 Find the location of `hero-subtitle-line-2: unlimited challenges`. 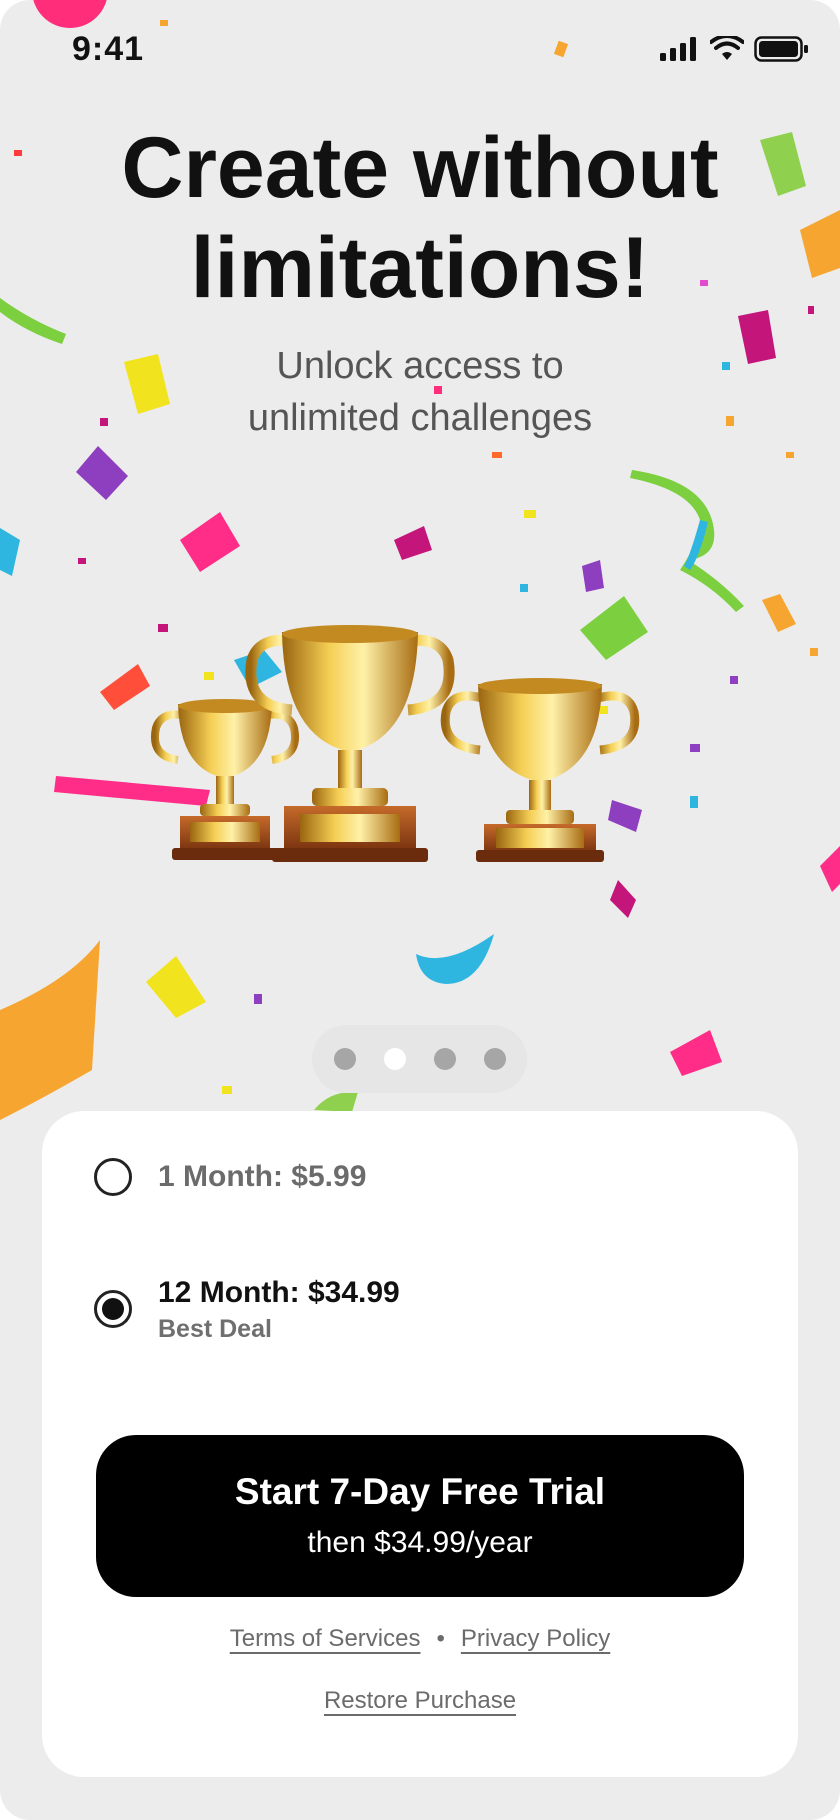

hero-subtitle-line-2: unlimited challenges is located at coordinates (420, 418).